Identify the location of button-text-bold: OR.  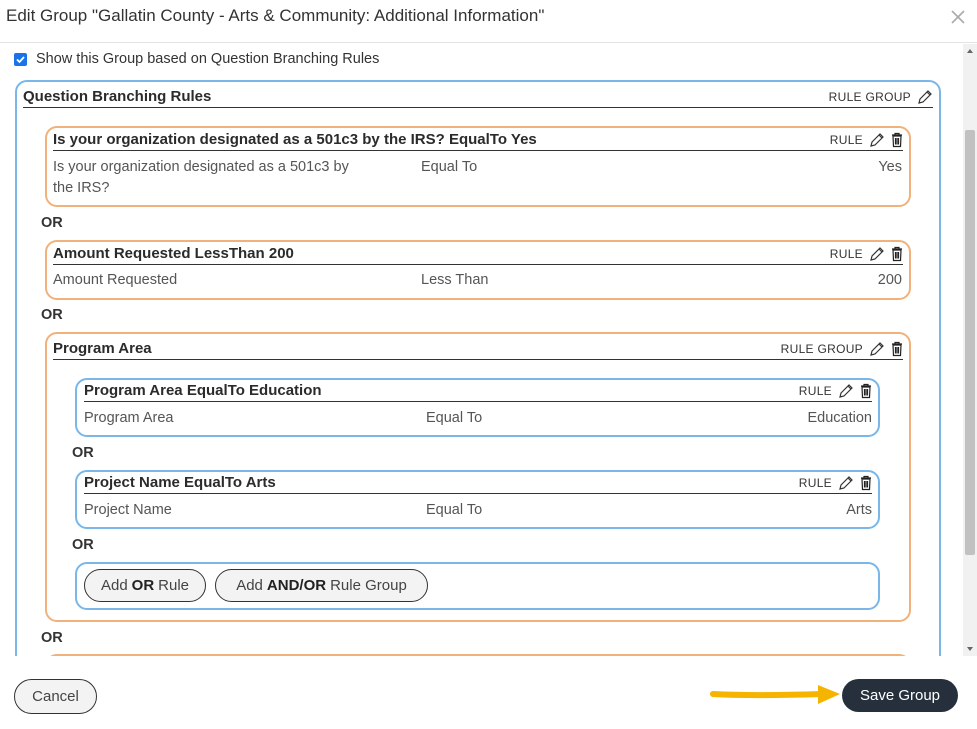
(143, 585).